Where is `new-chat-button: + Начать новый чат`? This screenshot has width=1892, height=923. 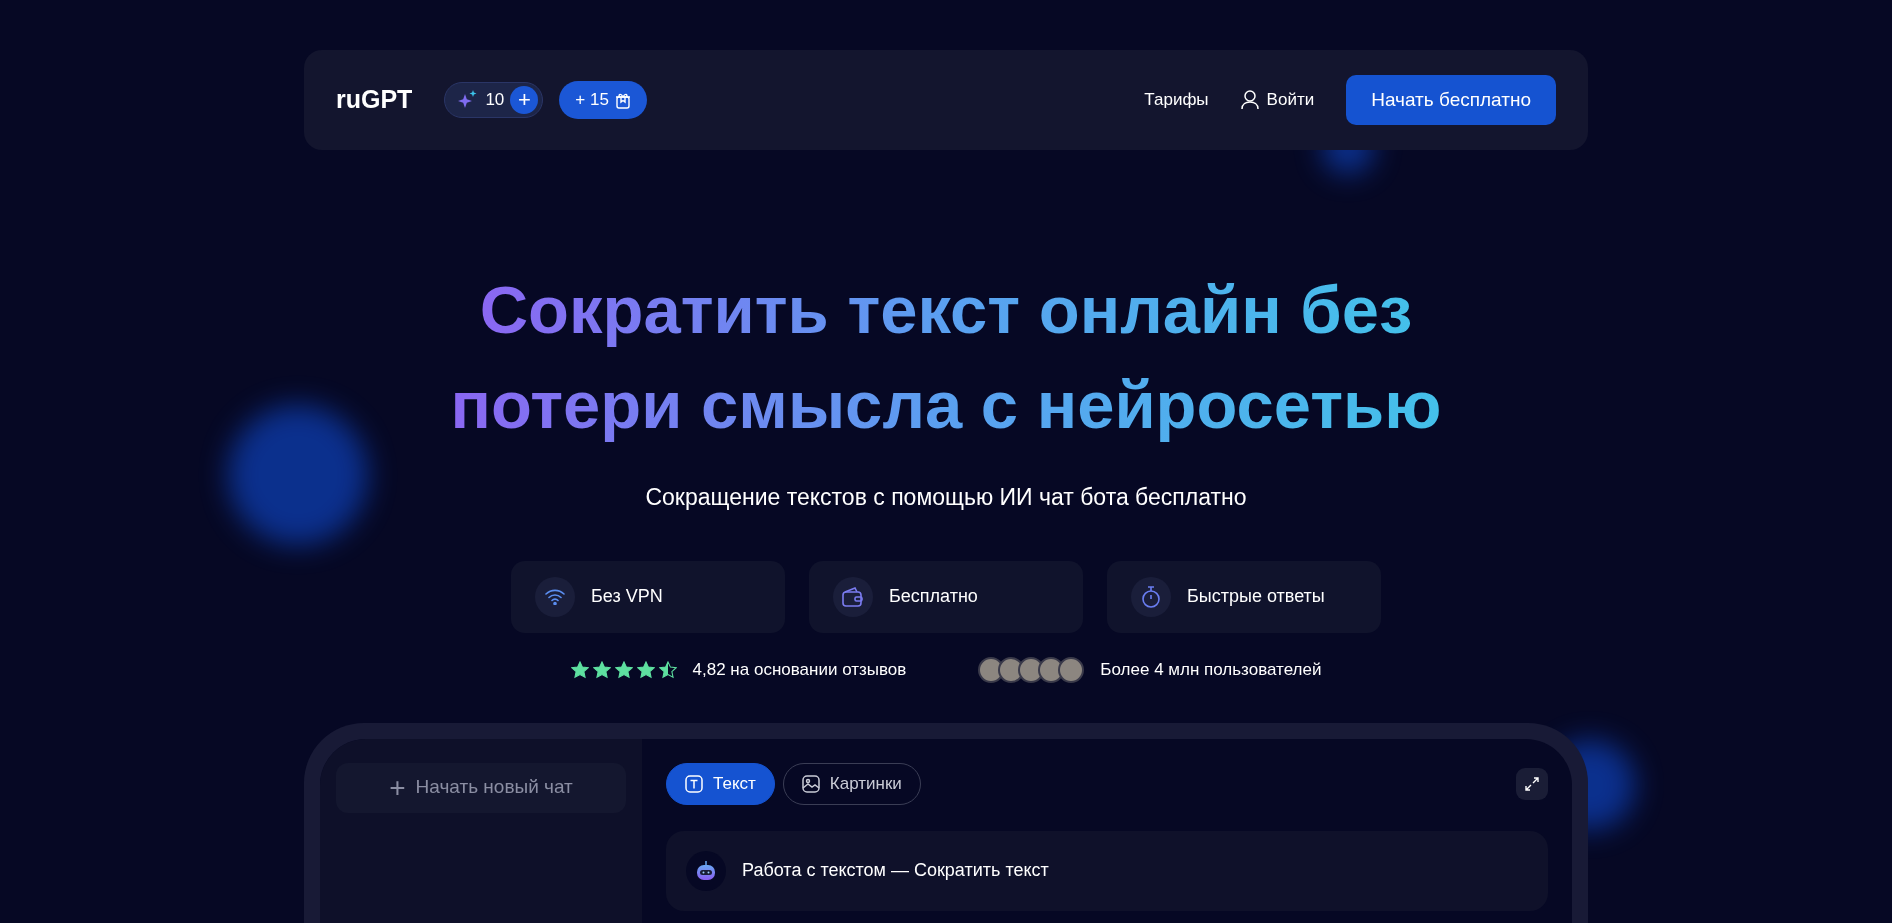 new-chat-button: + Начать новый чат is located at coordinates (481, 787).